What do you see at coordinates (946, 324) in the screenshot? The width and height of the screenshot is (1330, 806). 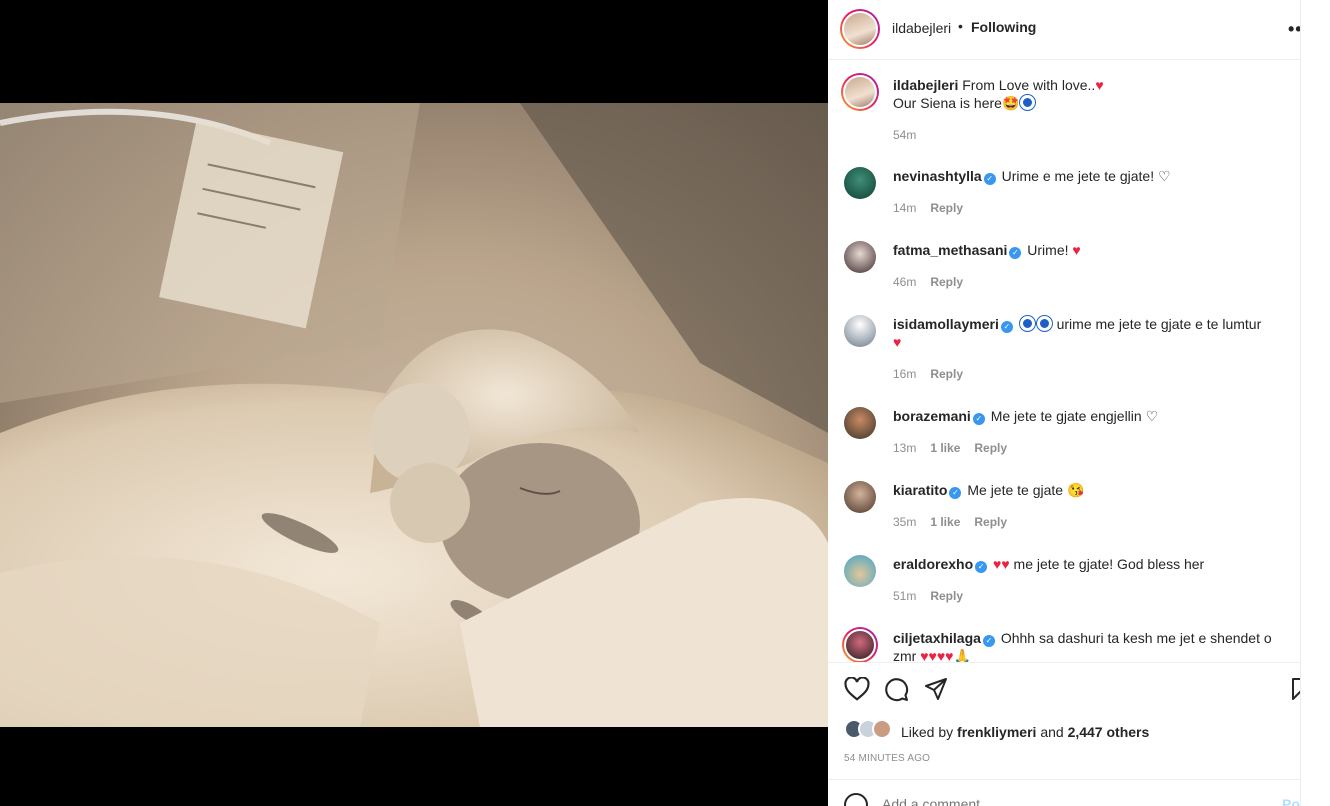 I see `comment-username: isidamollaymeri` at bounding box center [946, 324].